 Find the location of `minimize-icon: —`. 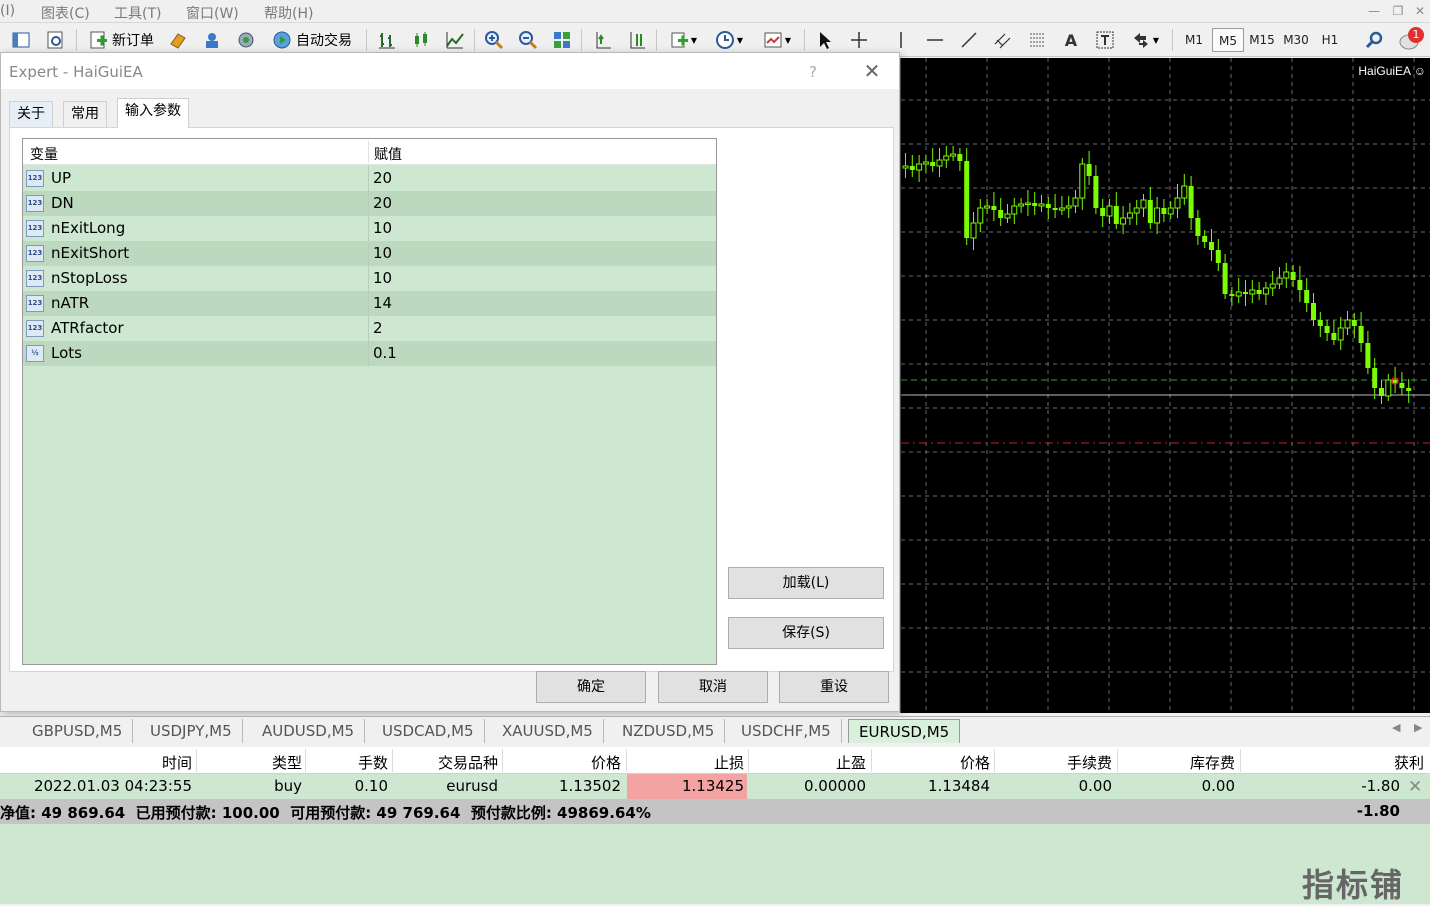

minimize-icon: — is located at coordinates (1374, 11).